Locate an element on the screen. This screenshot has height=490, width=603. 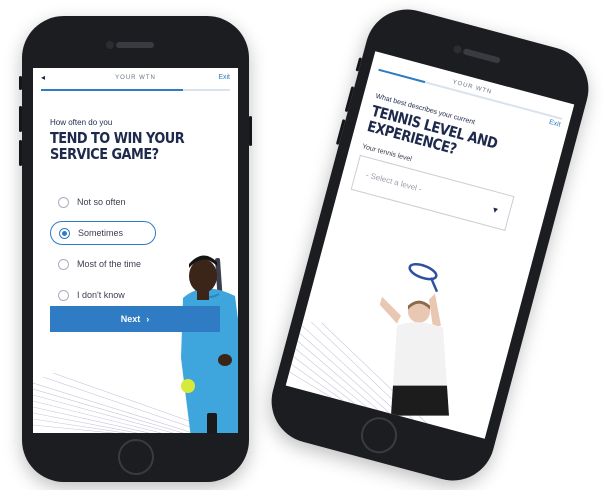
step-title: YOUR WTN is located at coordinates (135, 78).